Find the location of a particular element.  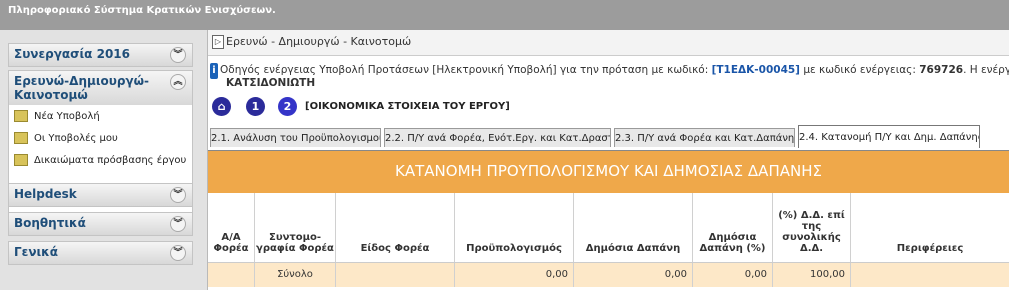

header-aa: Α/Α Φορέα is located at coordinates (231, 227).